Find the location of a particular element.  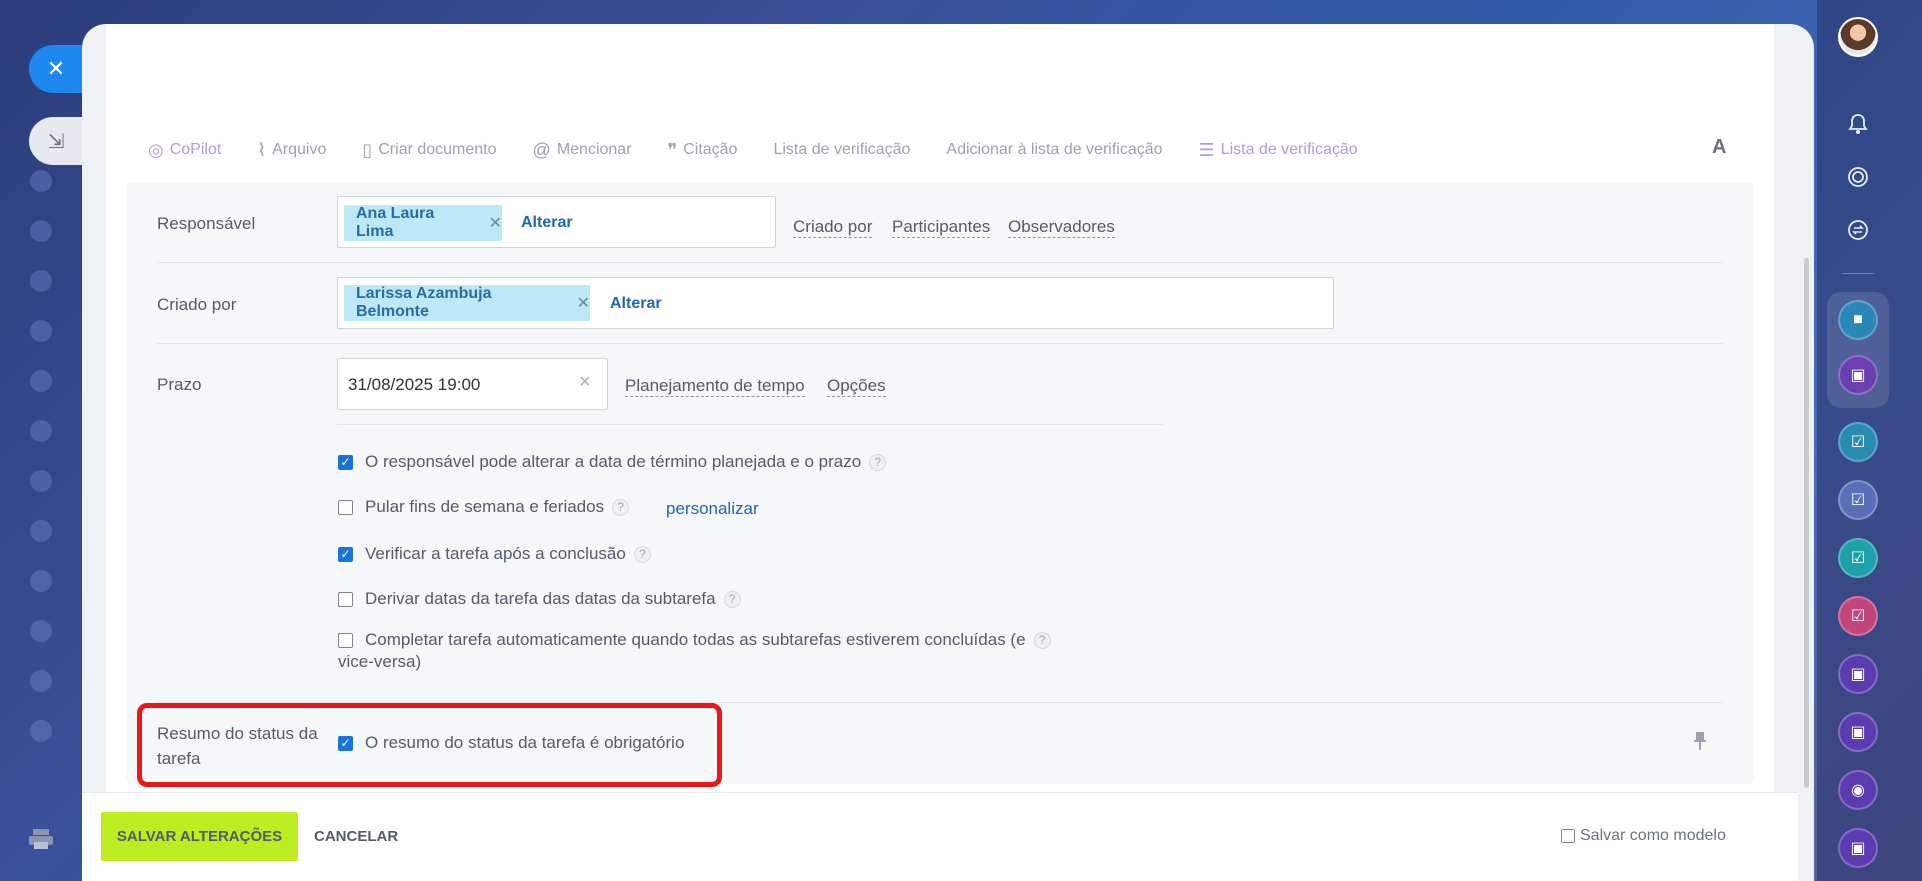

copilot-icon: ◎ is located at coordinates (156, 149).